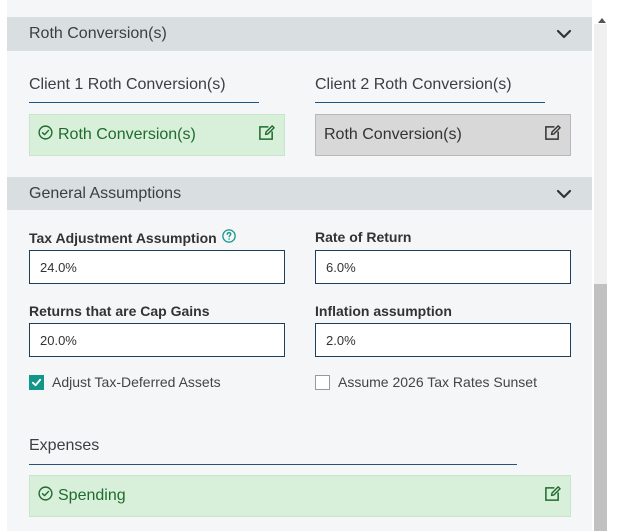  I want to click on client1-title-rule, so click(144, 102).